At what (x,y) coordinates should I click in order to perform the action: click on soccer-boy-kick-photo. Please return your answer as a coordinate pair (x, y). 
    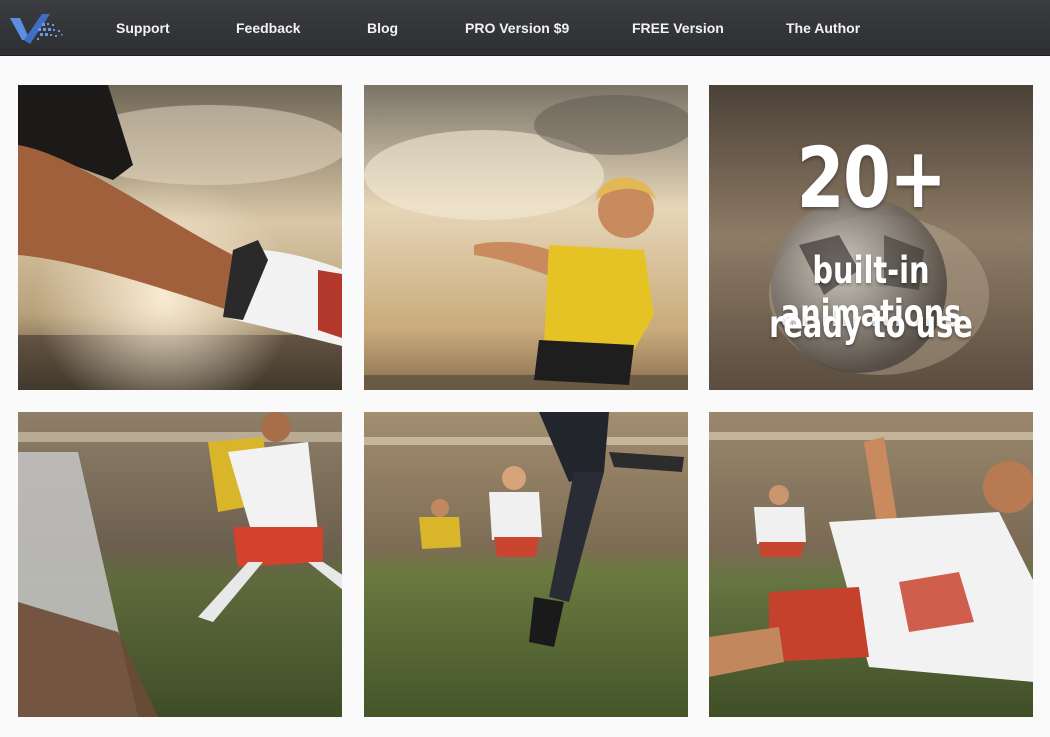
    Looking at the image, I should click on (526, 237).